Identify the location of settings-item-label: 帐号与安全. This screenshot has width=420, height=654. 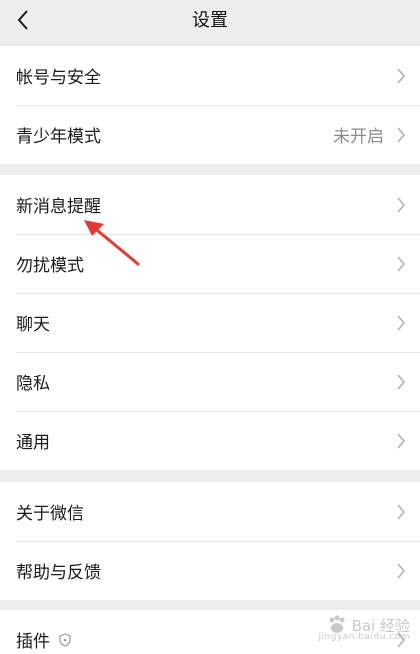
(58, 78).